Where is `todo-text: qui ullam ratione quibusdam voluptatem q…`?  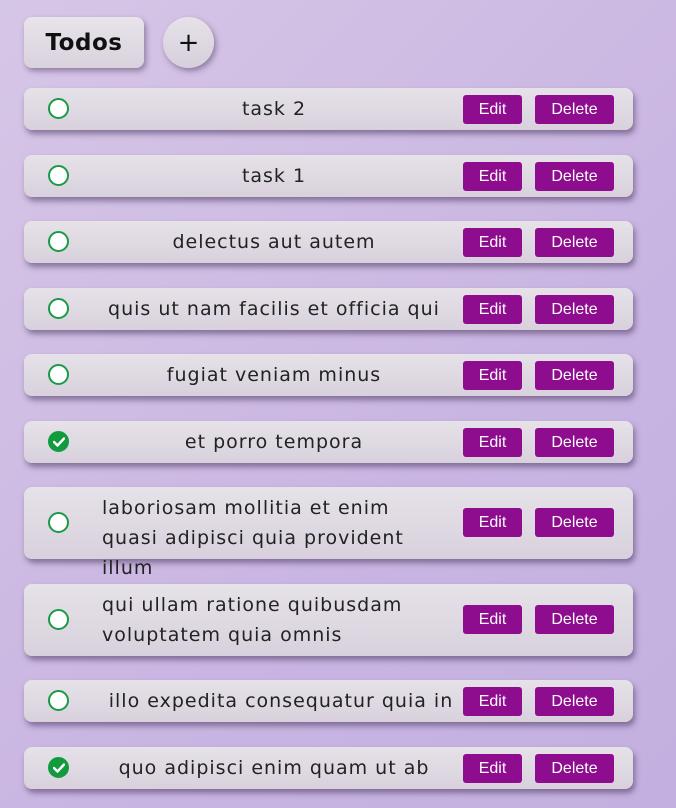 todo-text: qui ullam ratione quibusdam voluptatem q… is located at coordinates (252, 620).